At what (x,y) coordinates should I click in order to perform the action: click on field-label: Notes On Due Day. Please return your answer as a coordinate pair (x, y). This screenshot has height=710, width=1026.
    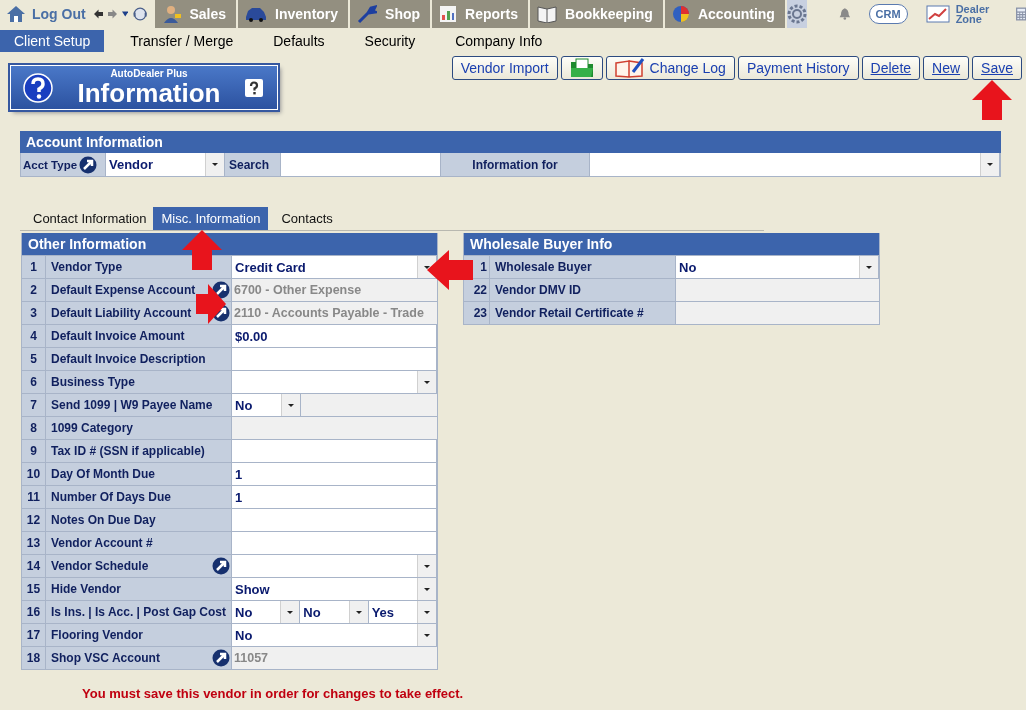
    Looking at the image, I should click on (139, 520).